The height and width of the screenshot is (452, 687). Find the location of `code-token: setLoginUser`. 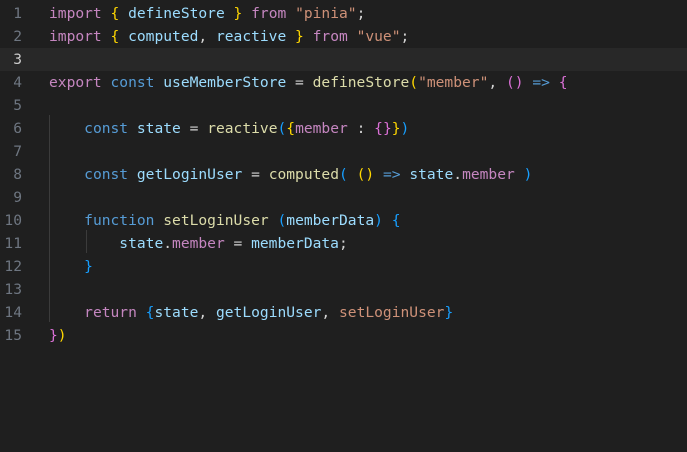

code-token: setLoginUser is located at coordinates (392, 312).